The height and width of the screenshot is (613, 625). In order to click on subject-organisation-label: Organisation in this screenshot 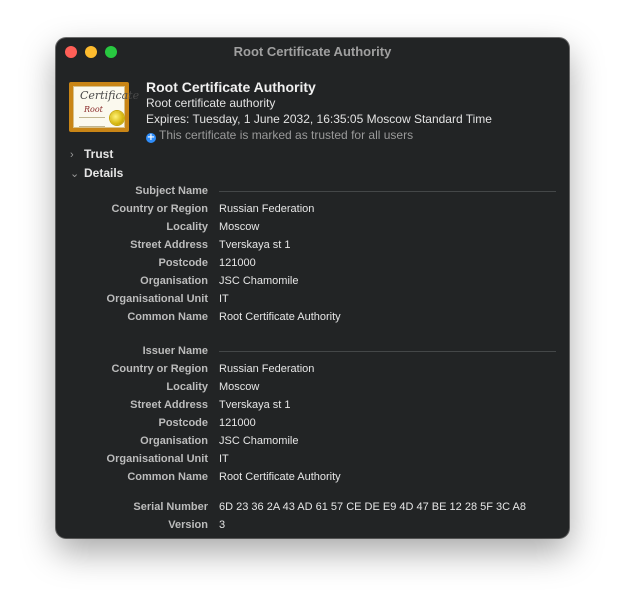, I will do `click(174, 281)`.